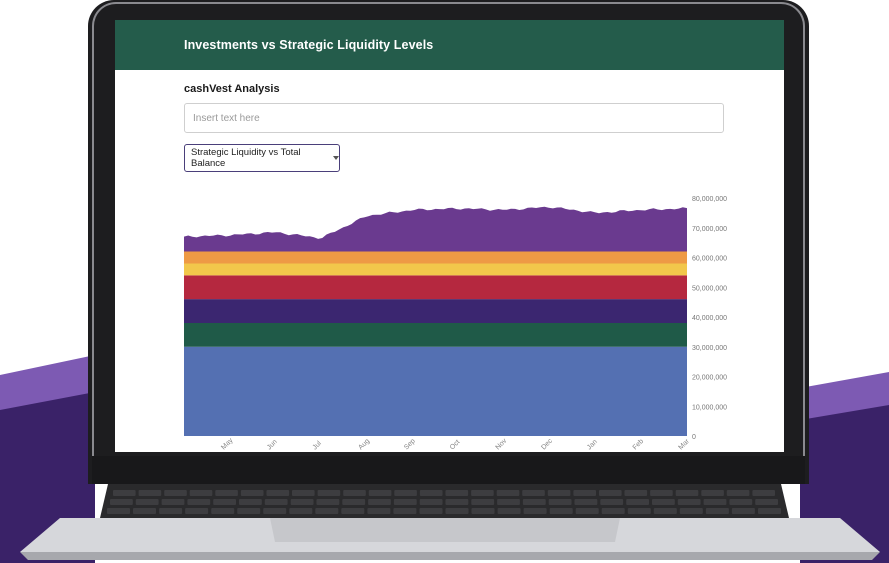  Describe the element at coordinates (455, 445) in the screenshot. I see `x-tick-label: Oct` at that location.